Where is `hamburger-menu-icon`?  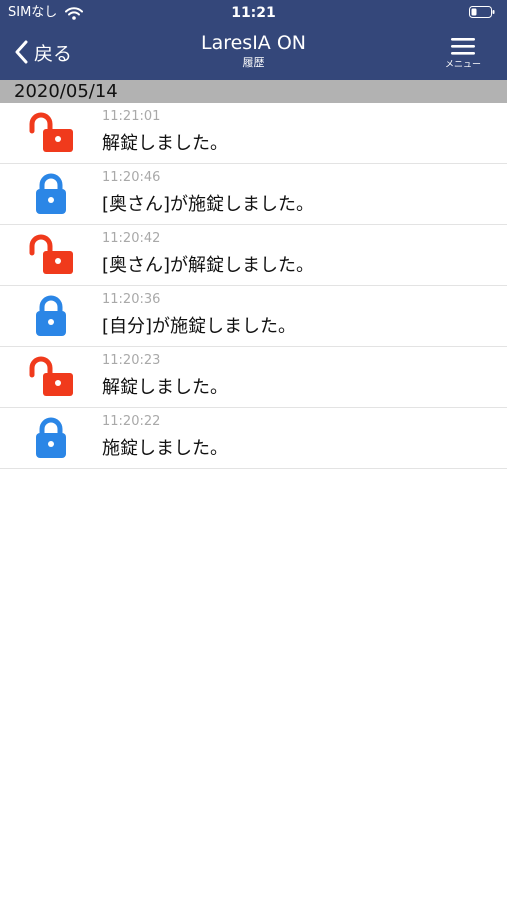 hamburger-menu-icon is located at coordinates (463, 46).